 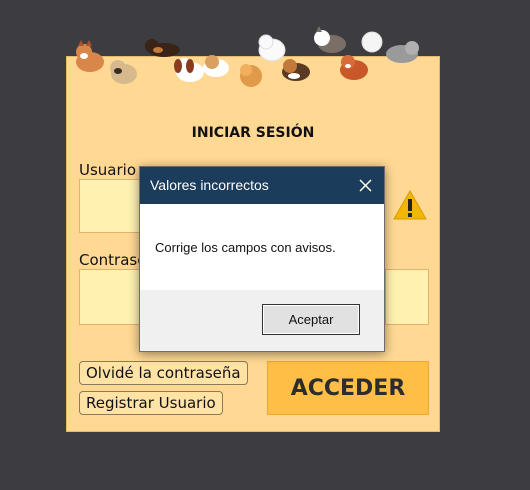 What do you see at coordinates (216, 66) in the screenshot?
I see `dog-corgi` at bounding box center [216, 66].